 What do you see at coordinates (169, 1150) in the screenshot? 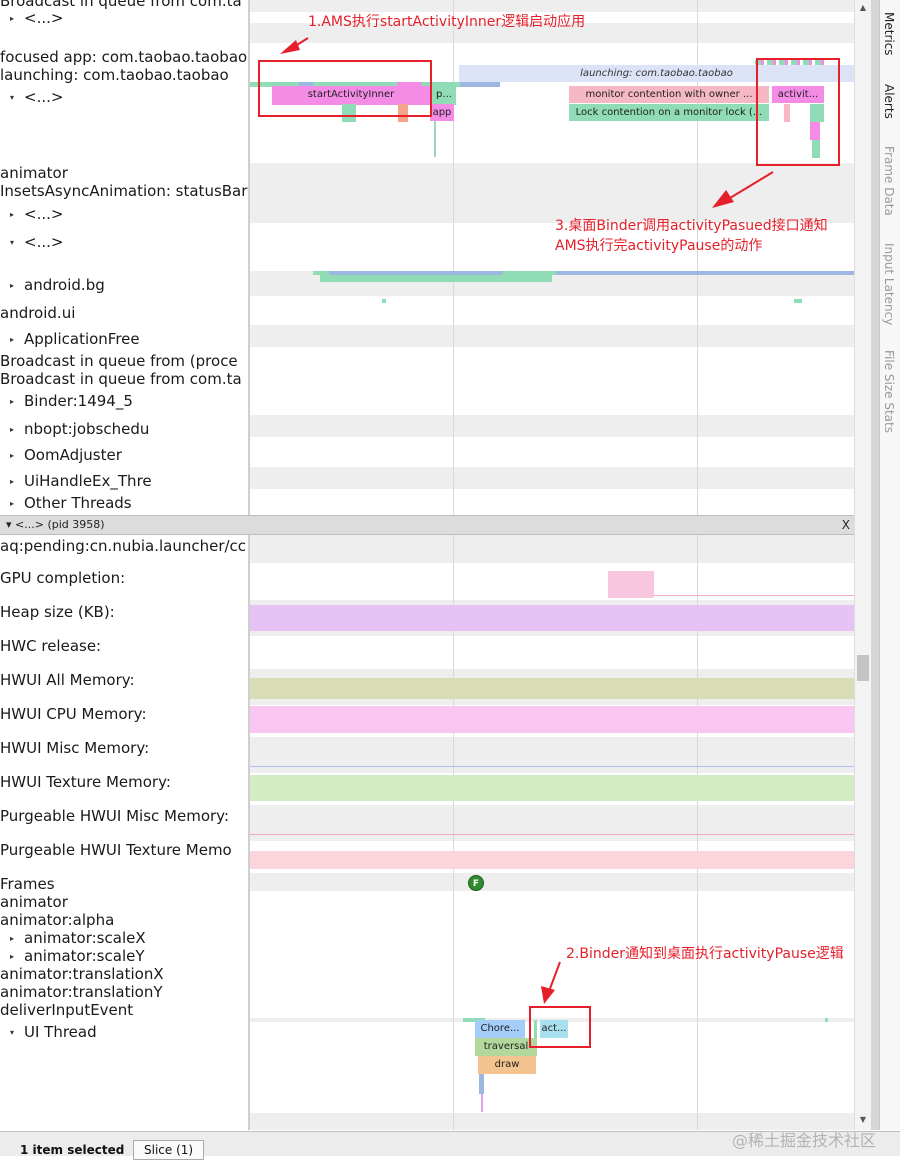
I see `tab-slice: Slice (1)` at bounding box center [169, 1150].